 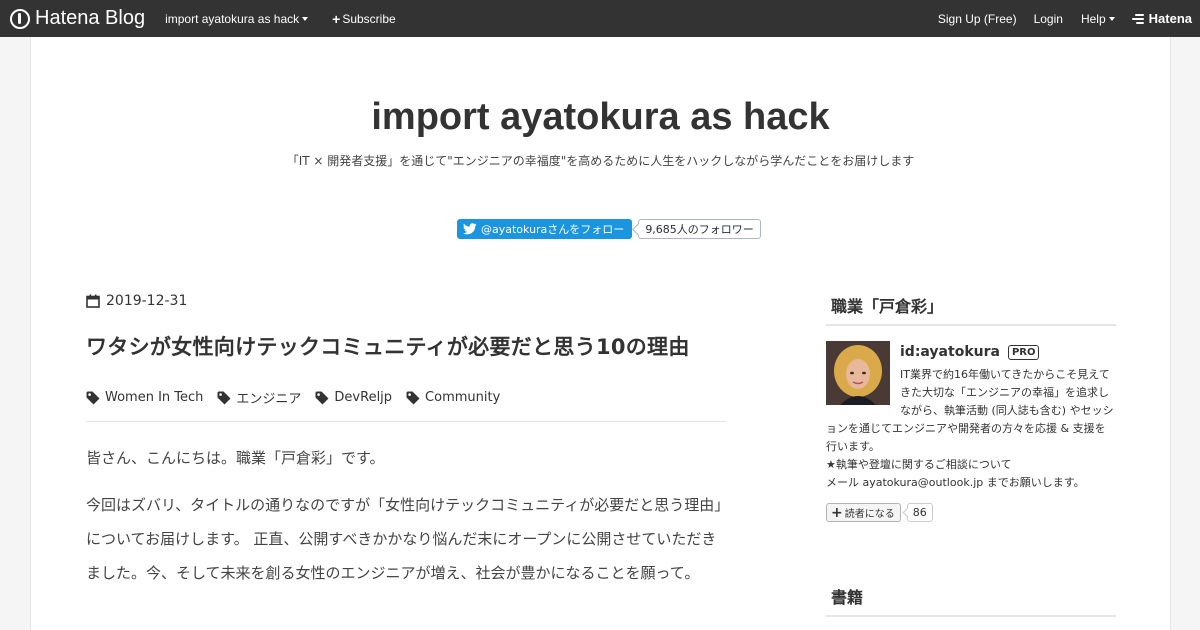 I want to click on blog-menu-label: import ayatokura as hack, so click(x=232, y=18).